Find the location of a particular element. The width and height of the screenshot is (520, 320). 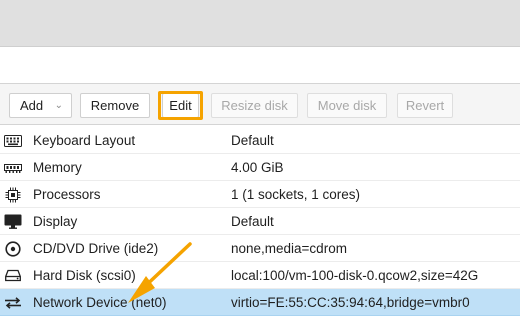

add-button: Add ⌄ is located at coordinates (40, 105).